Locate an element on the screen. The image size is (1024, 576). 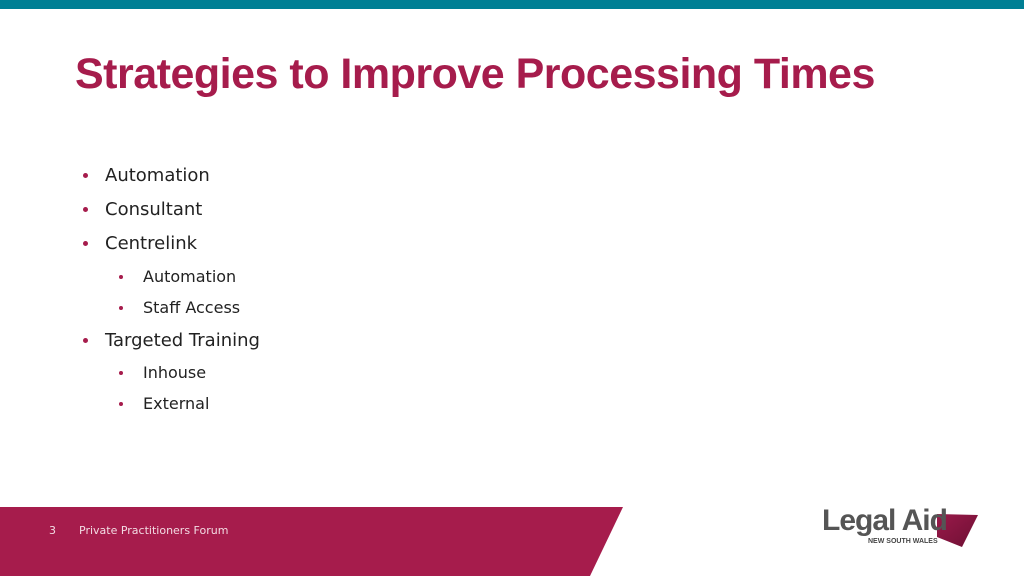
footer-band is located at coordinates (311, 541).